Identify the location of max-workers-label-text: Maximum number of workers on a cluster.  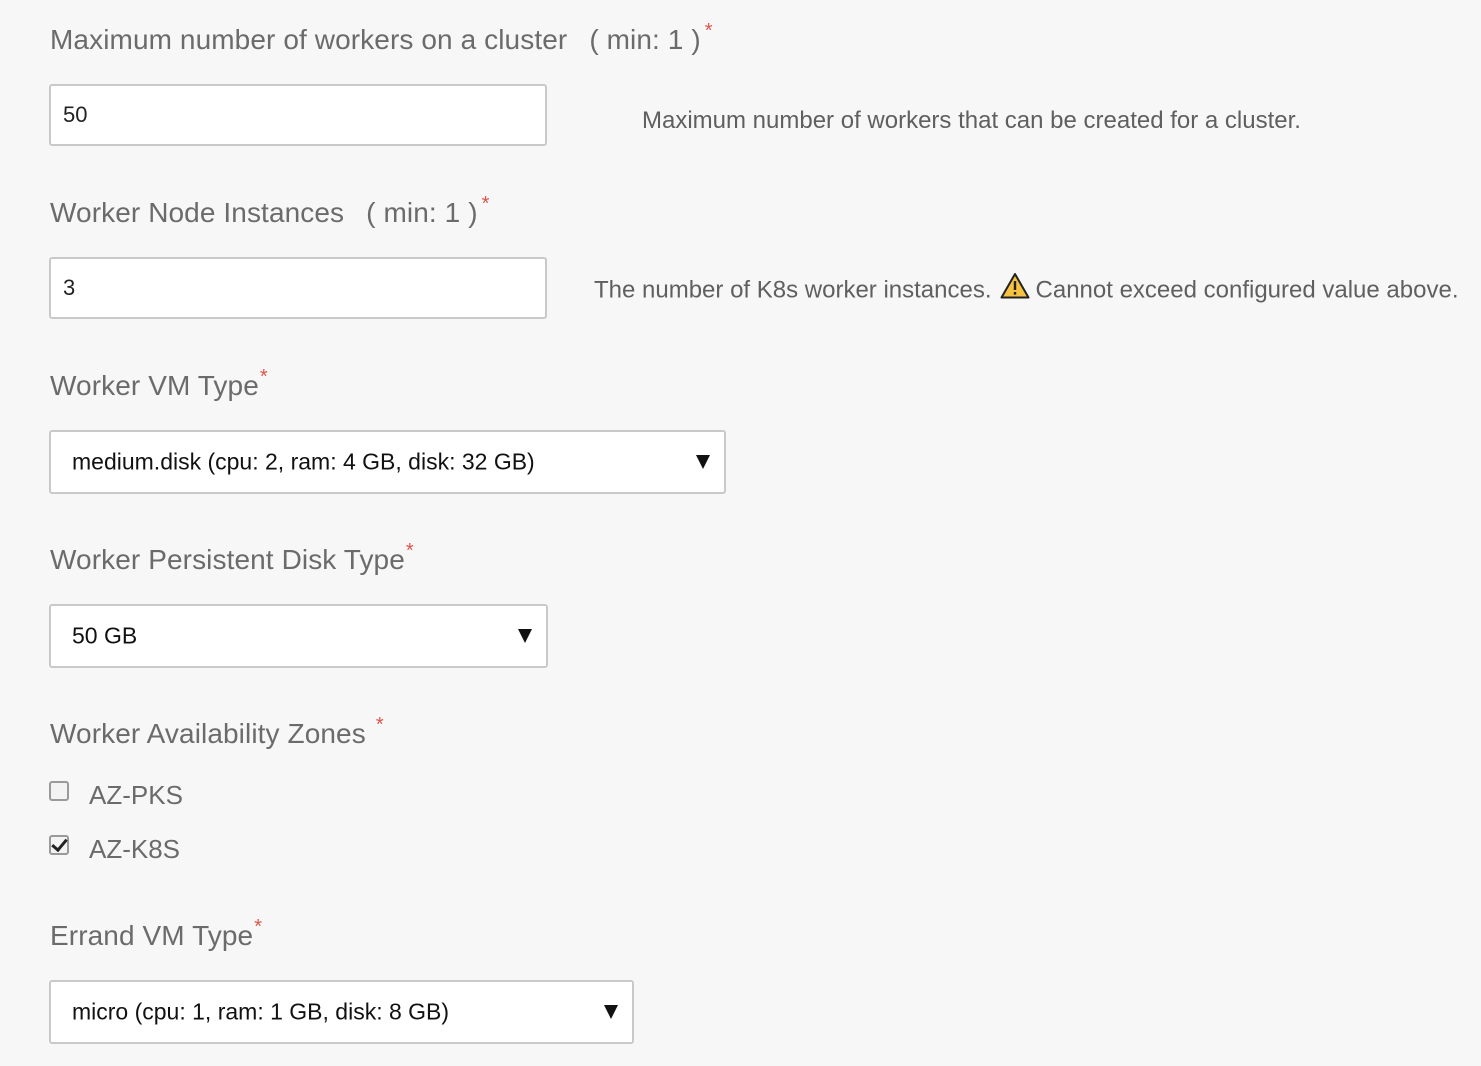
(309, 39).